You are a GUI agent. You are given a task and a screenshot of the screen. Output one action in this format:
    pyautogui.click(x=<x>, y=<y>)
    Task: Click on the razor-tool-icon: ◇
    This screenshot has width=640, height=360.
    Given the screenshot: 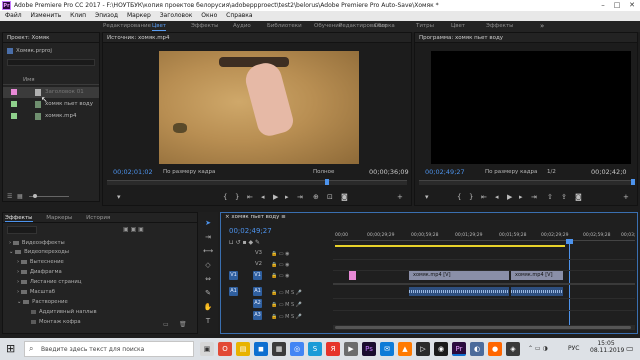 What is the action you would take?
    pyautogui.click(x=208, y=265)
    